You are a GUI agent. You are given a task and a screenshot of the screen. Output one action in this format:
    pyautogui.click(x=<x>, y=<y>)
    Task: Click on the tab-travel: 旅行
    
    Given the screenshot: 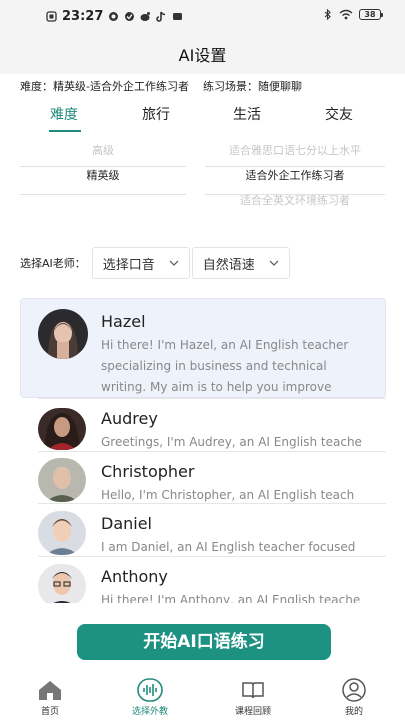 What is the action you would take?
    pyautogui.click(x=156, y=114)
    